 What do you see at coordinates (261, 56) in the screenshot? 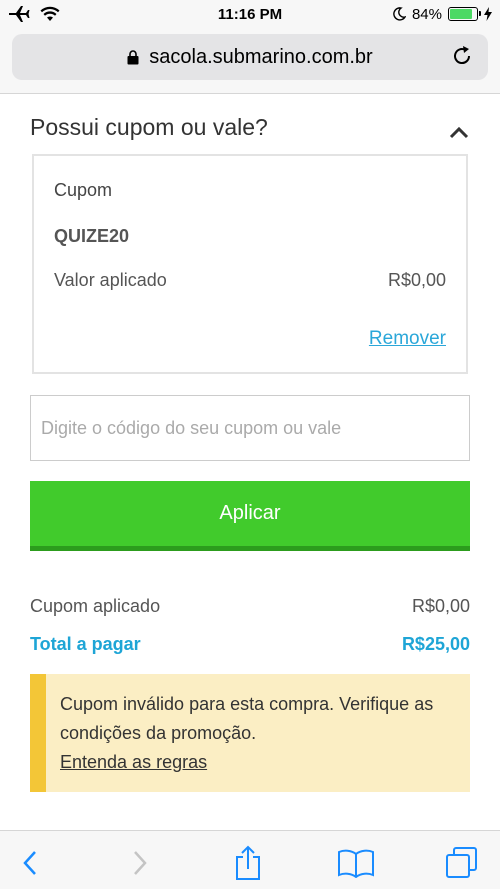
I see `url-text: sacola.submarino.com.br` at bounding box center [261, 56].